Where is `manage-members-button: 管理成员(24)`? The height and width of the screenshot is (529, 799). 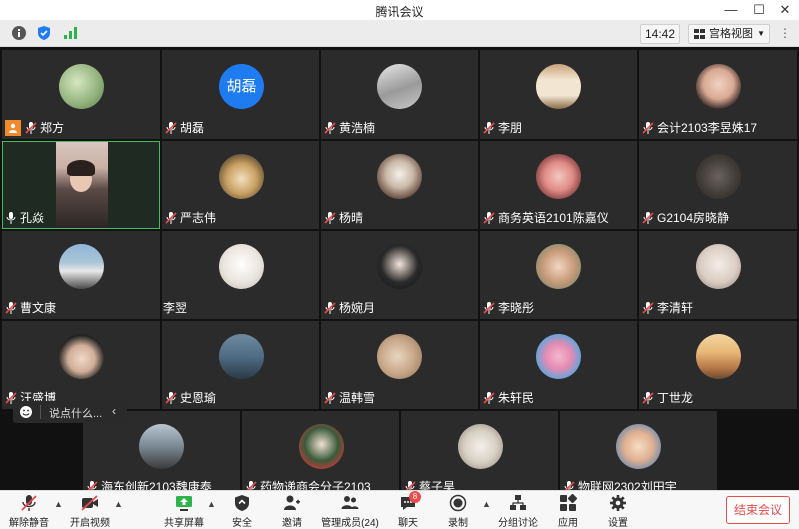
manage-members-button: 管理成员(24) is located at coordinates (350, 510).